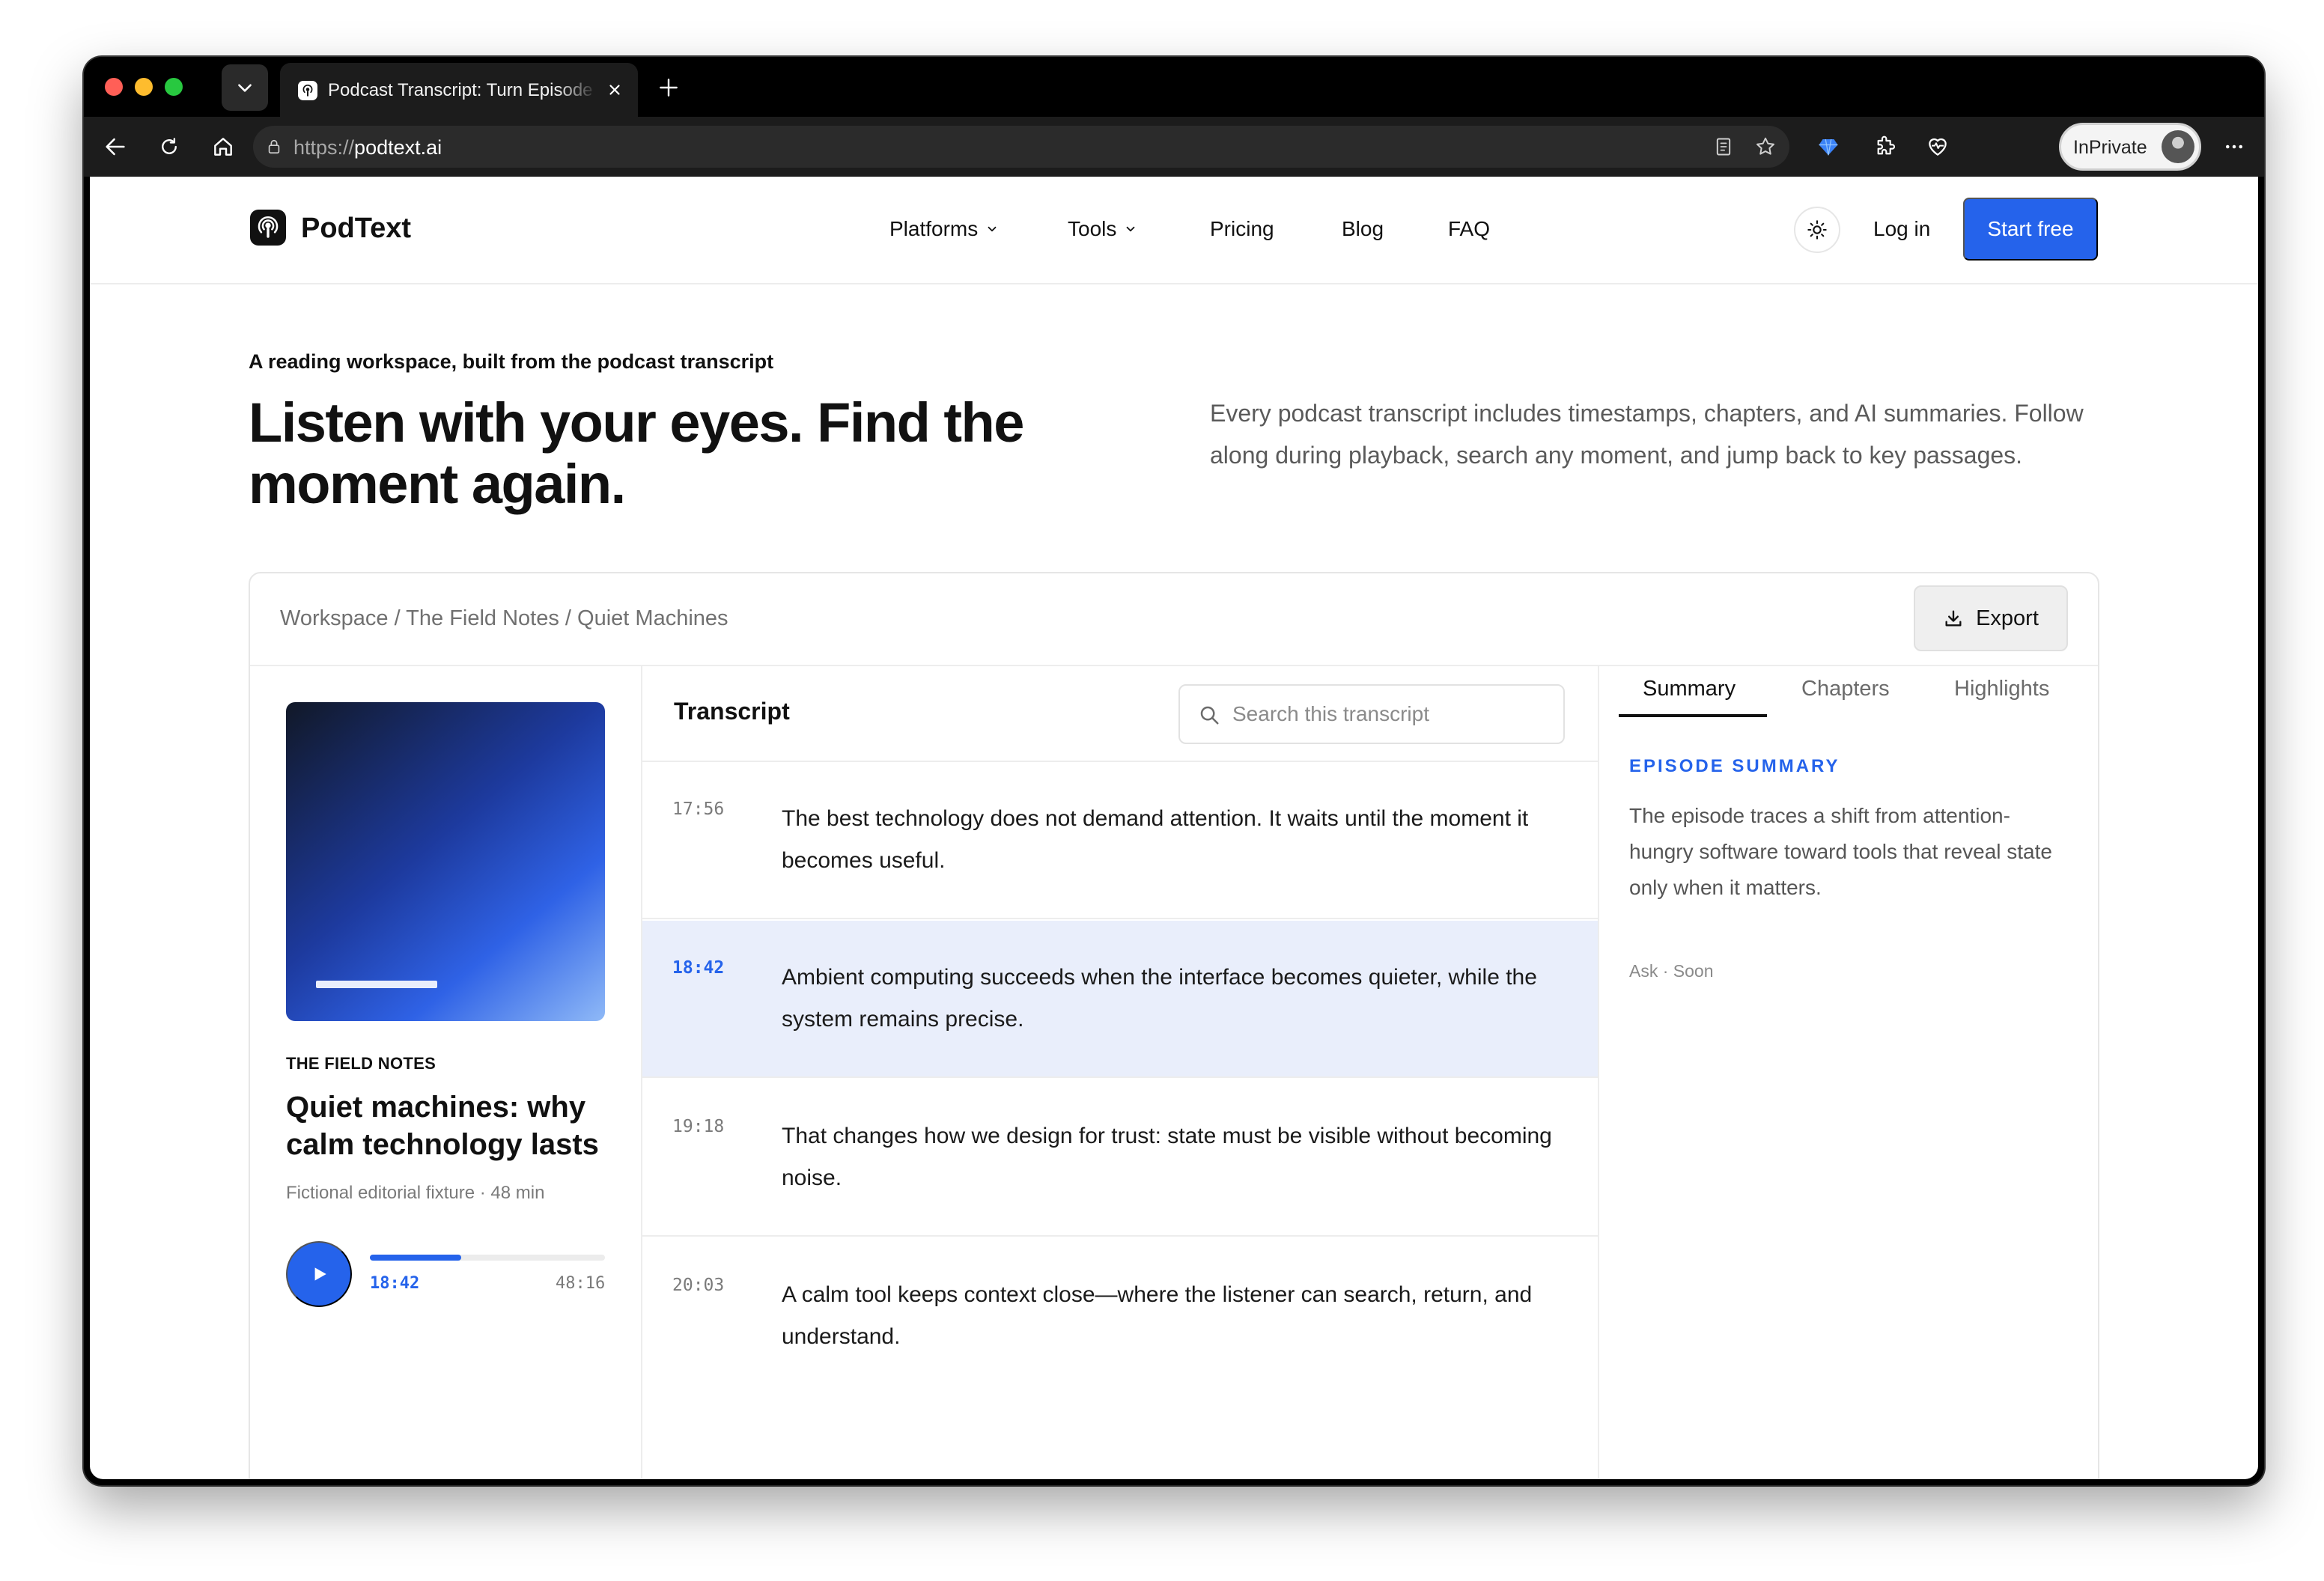 This screenshot has height=1581, width=2324. I want to click on tab-chapters: Chapters, so click(1845, 696).